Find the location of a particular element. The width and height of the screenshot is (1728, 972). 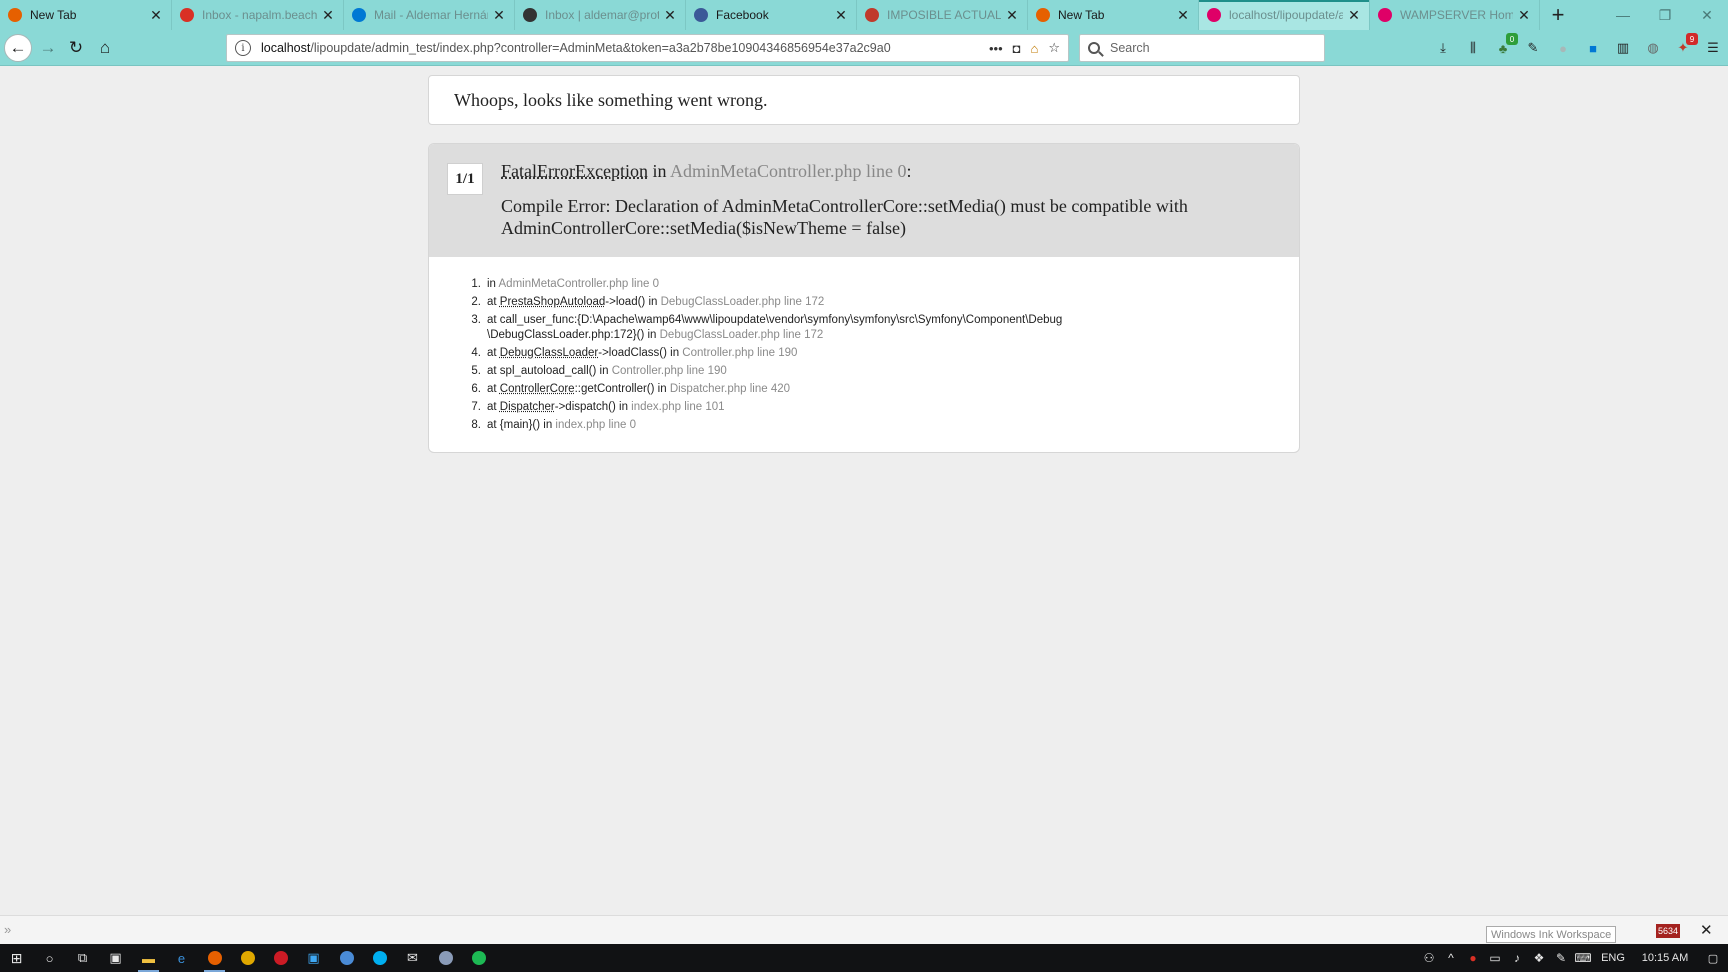

edge-icon: e is located at coordinates (181, 958).